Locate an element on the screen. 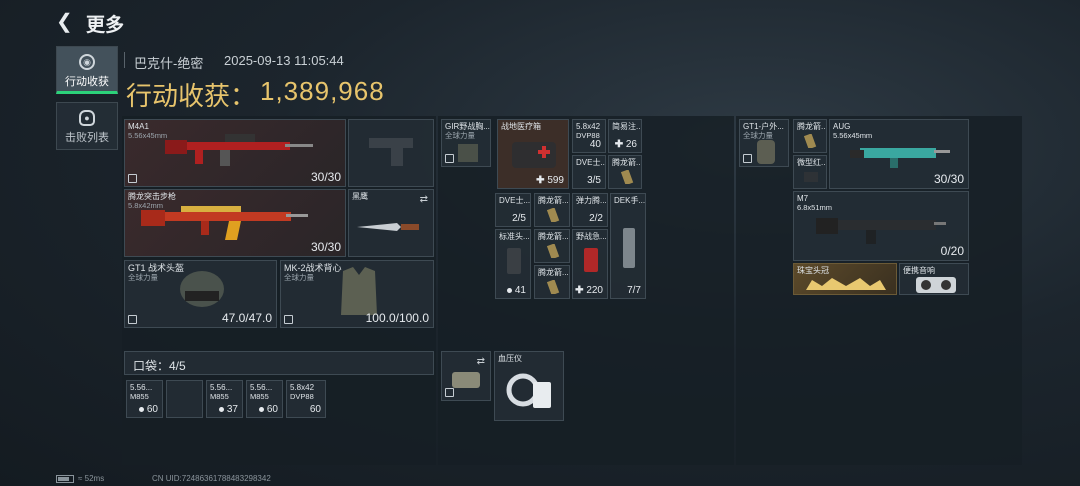  item-name: 血压仪 is located at coordinates (510, 358).